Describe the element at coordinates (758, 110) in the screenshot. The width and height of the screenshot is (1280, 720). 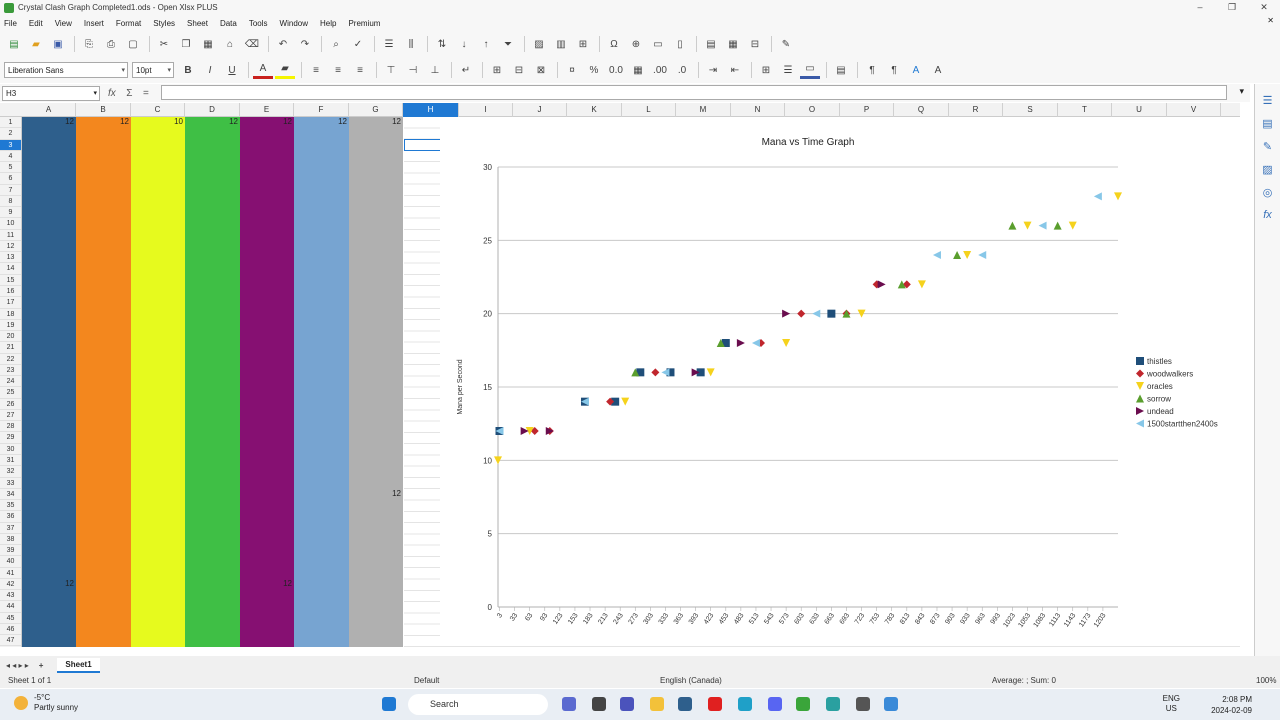
I see `column-header-n: N` at that location.